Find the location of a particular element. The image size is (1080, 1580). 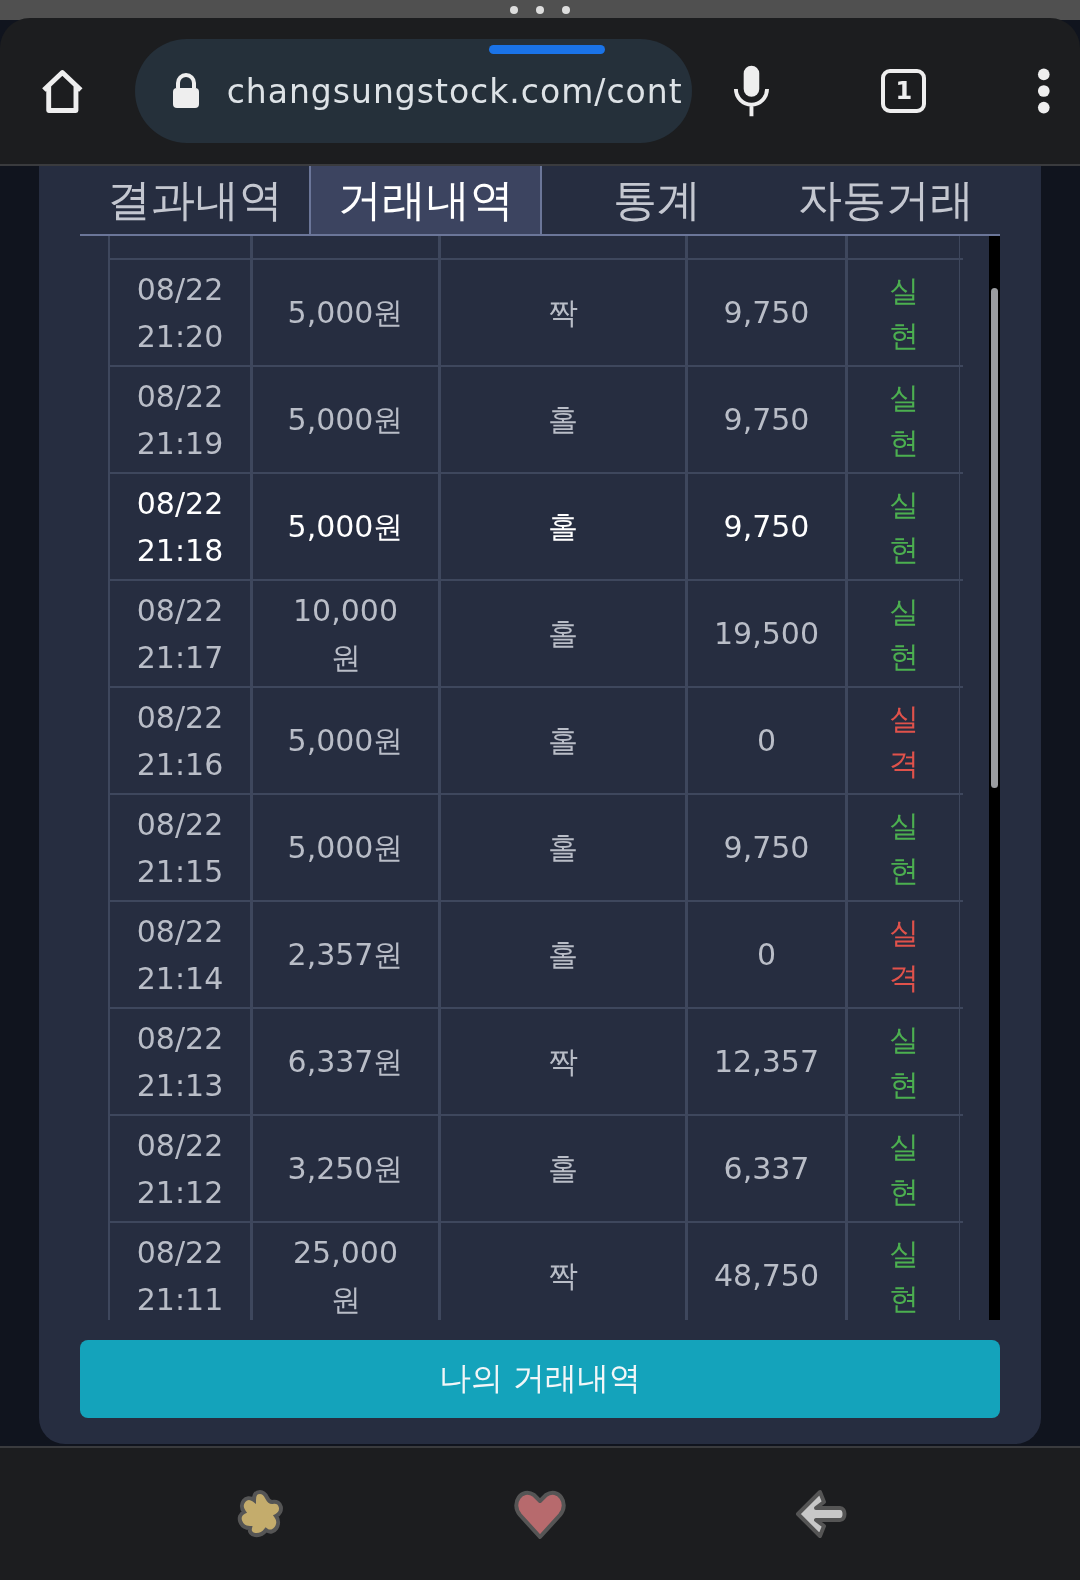

amount-cell: 25,000원 is located at coordinates (345, 1271).